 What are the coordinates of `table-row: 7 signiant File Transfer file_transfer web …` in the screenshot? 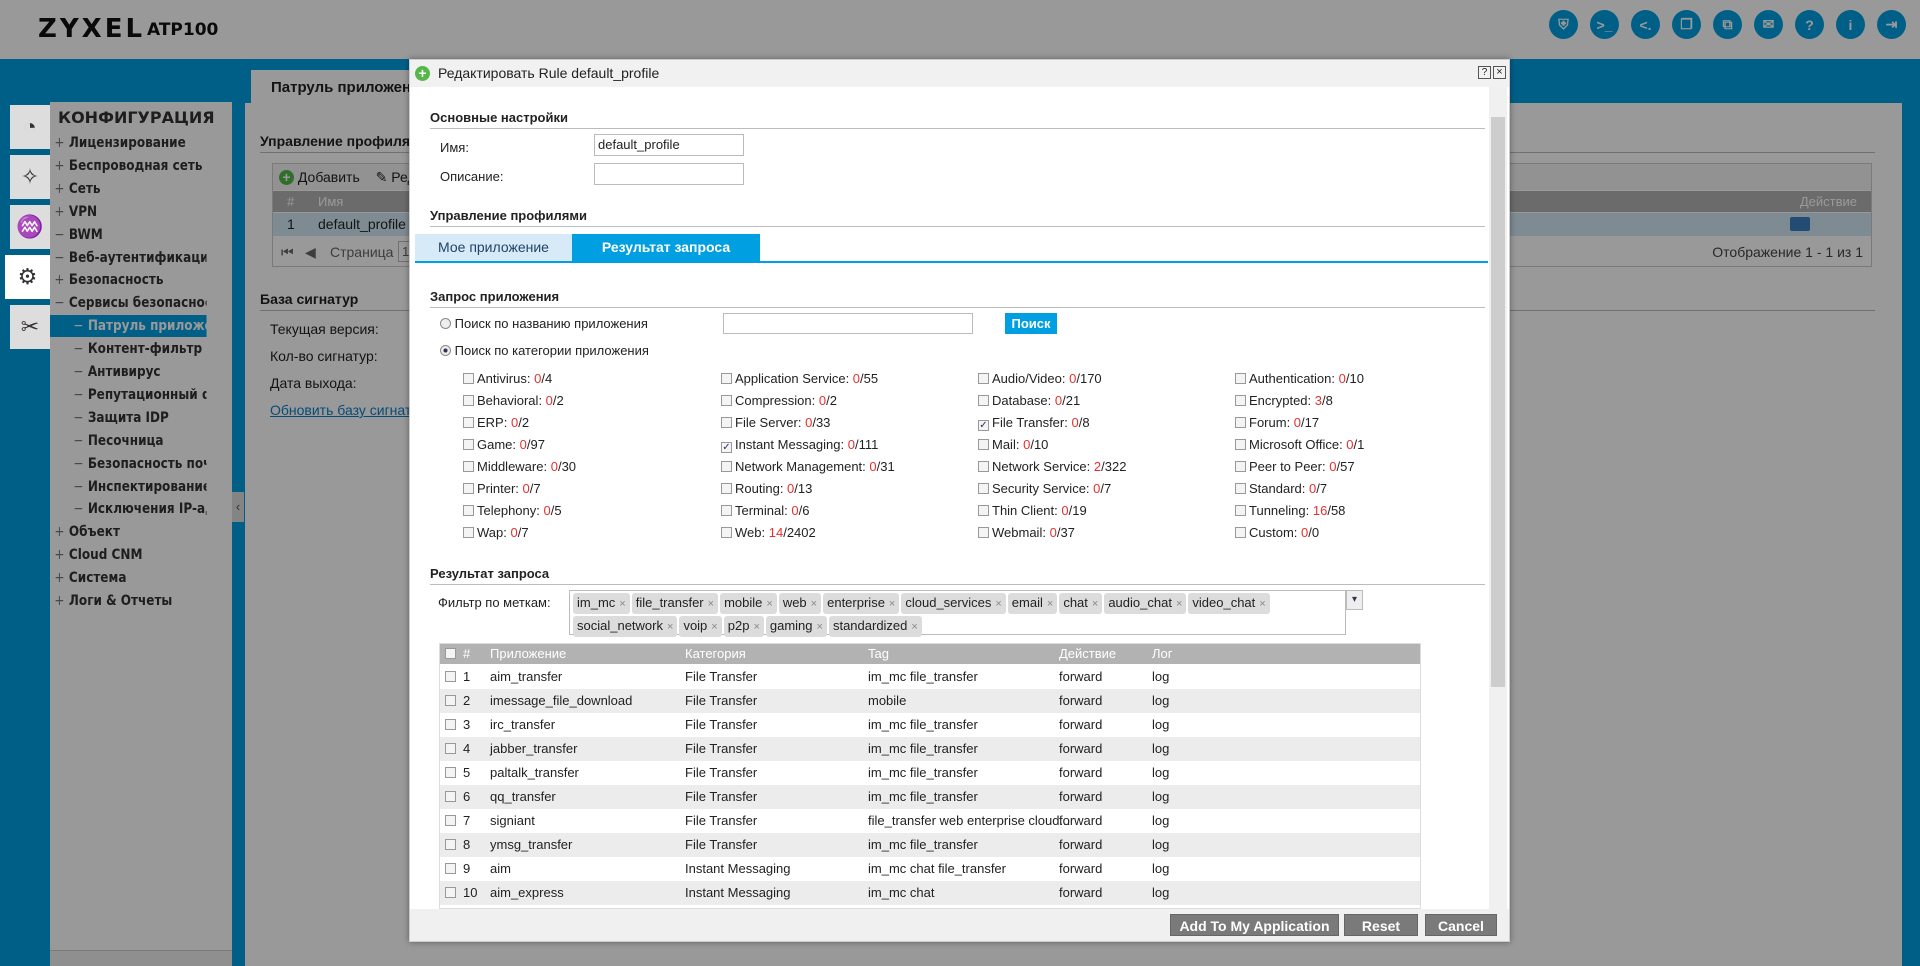 It's located at (930, 821).